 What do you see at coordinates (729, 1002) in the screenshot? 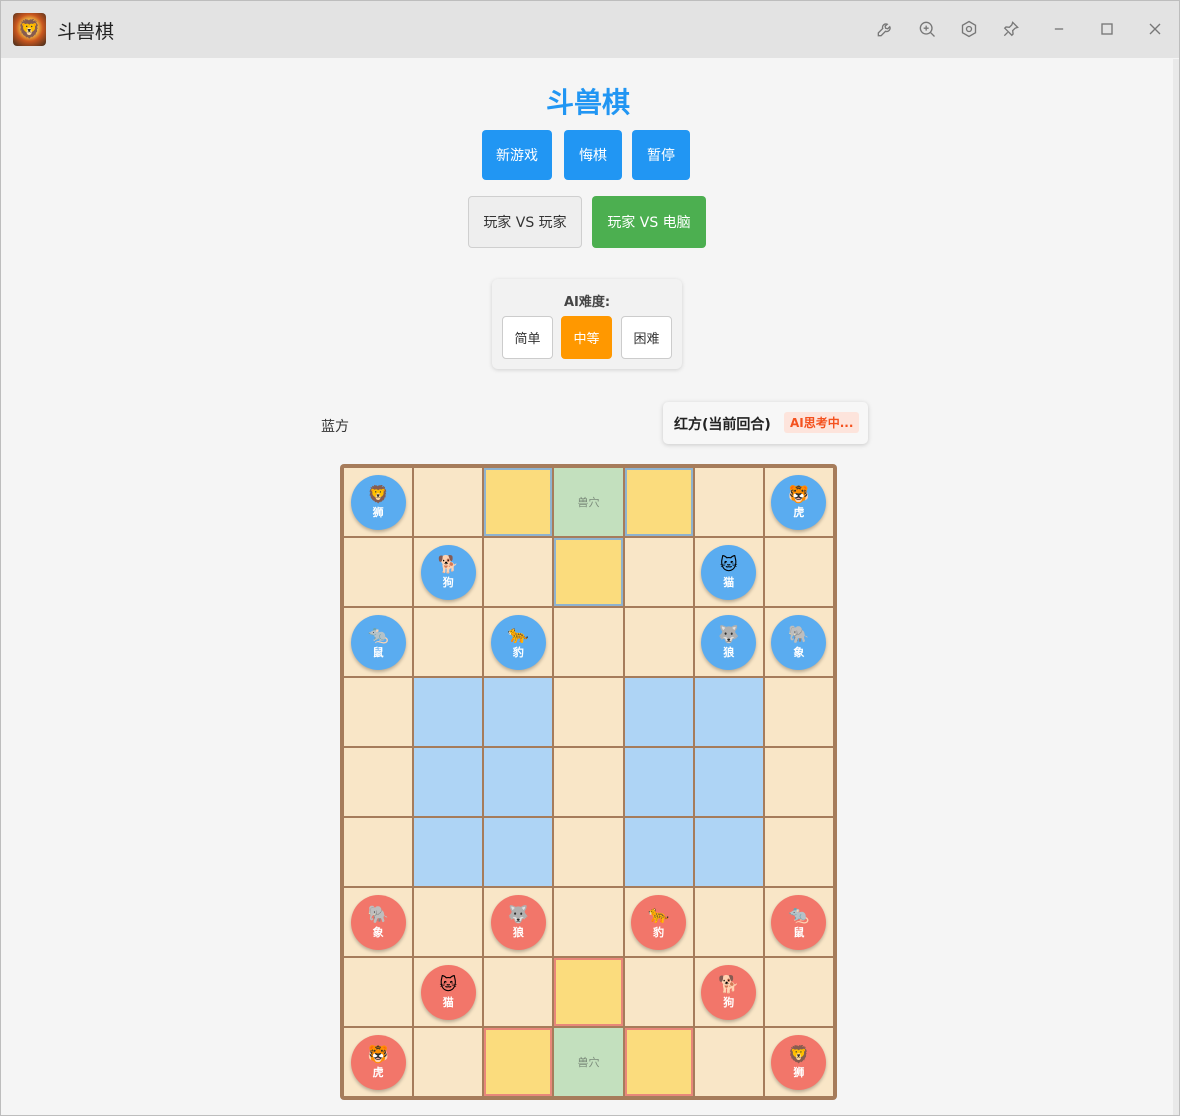
I see `piece-name: 狗` at bounding box center [729, 1002].